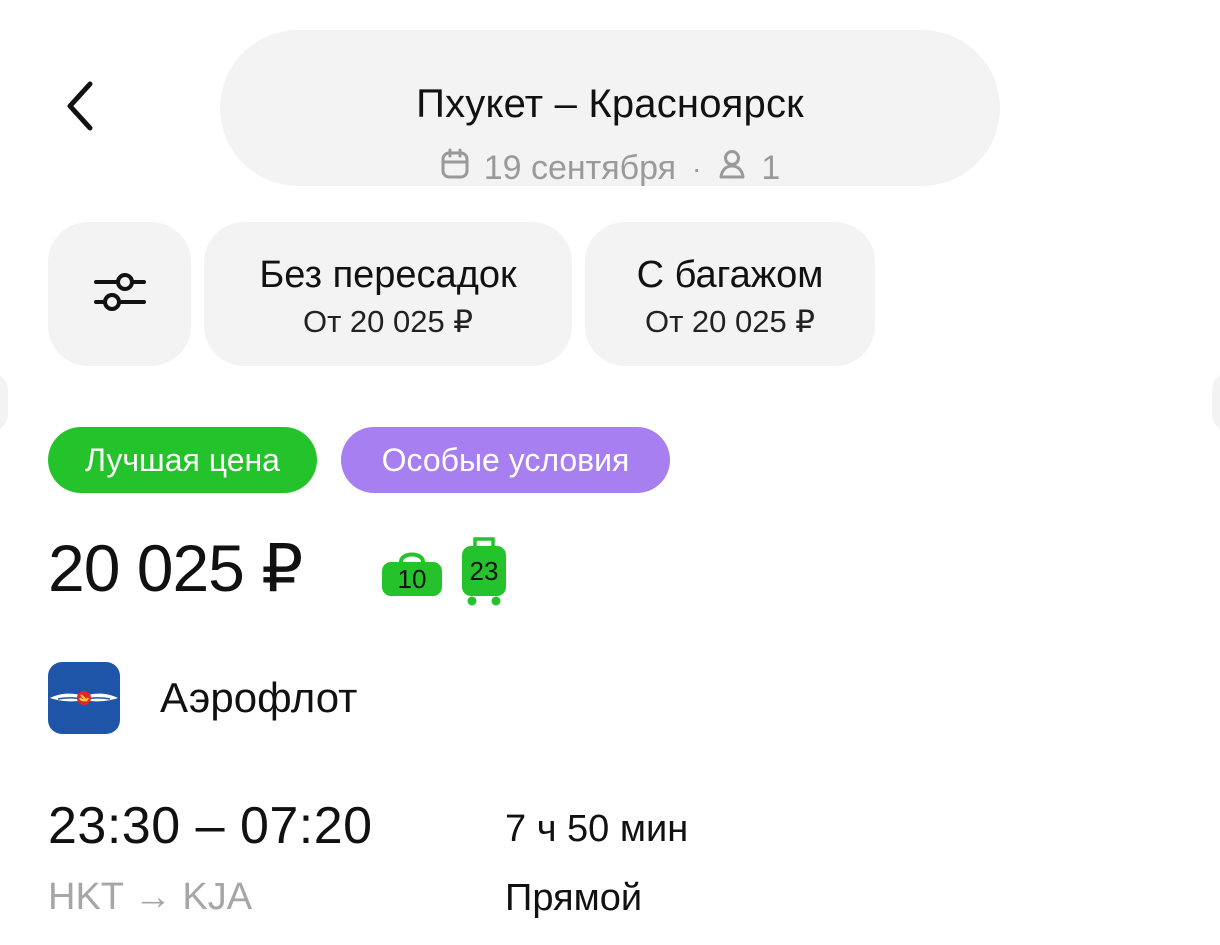  Describe the element at coordinates (388, 275) in the screenshot. I see `direct-filter-title: Без пересадок` at that location.